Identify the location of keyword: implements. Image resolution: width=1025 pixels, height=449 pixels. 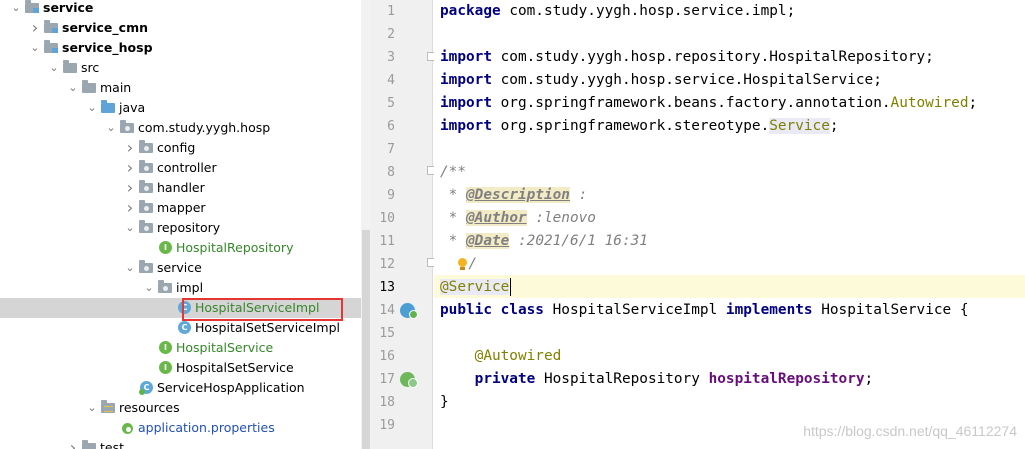
(769, 310).